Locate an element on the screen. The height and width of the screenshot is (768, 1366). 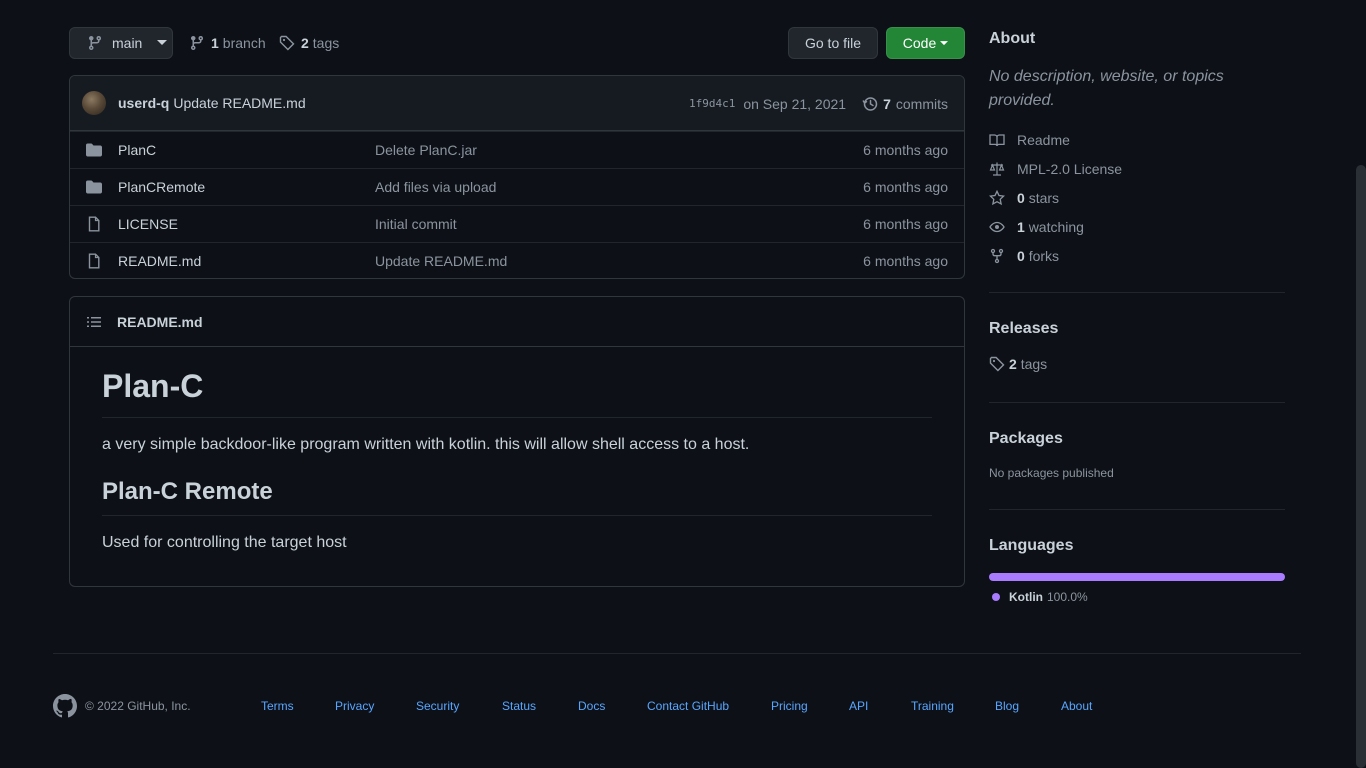
footer-link-about: About is located at coordinates (1076, 706).